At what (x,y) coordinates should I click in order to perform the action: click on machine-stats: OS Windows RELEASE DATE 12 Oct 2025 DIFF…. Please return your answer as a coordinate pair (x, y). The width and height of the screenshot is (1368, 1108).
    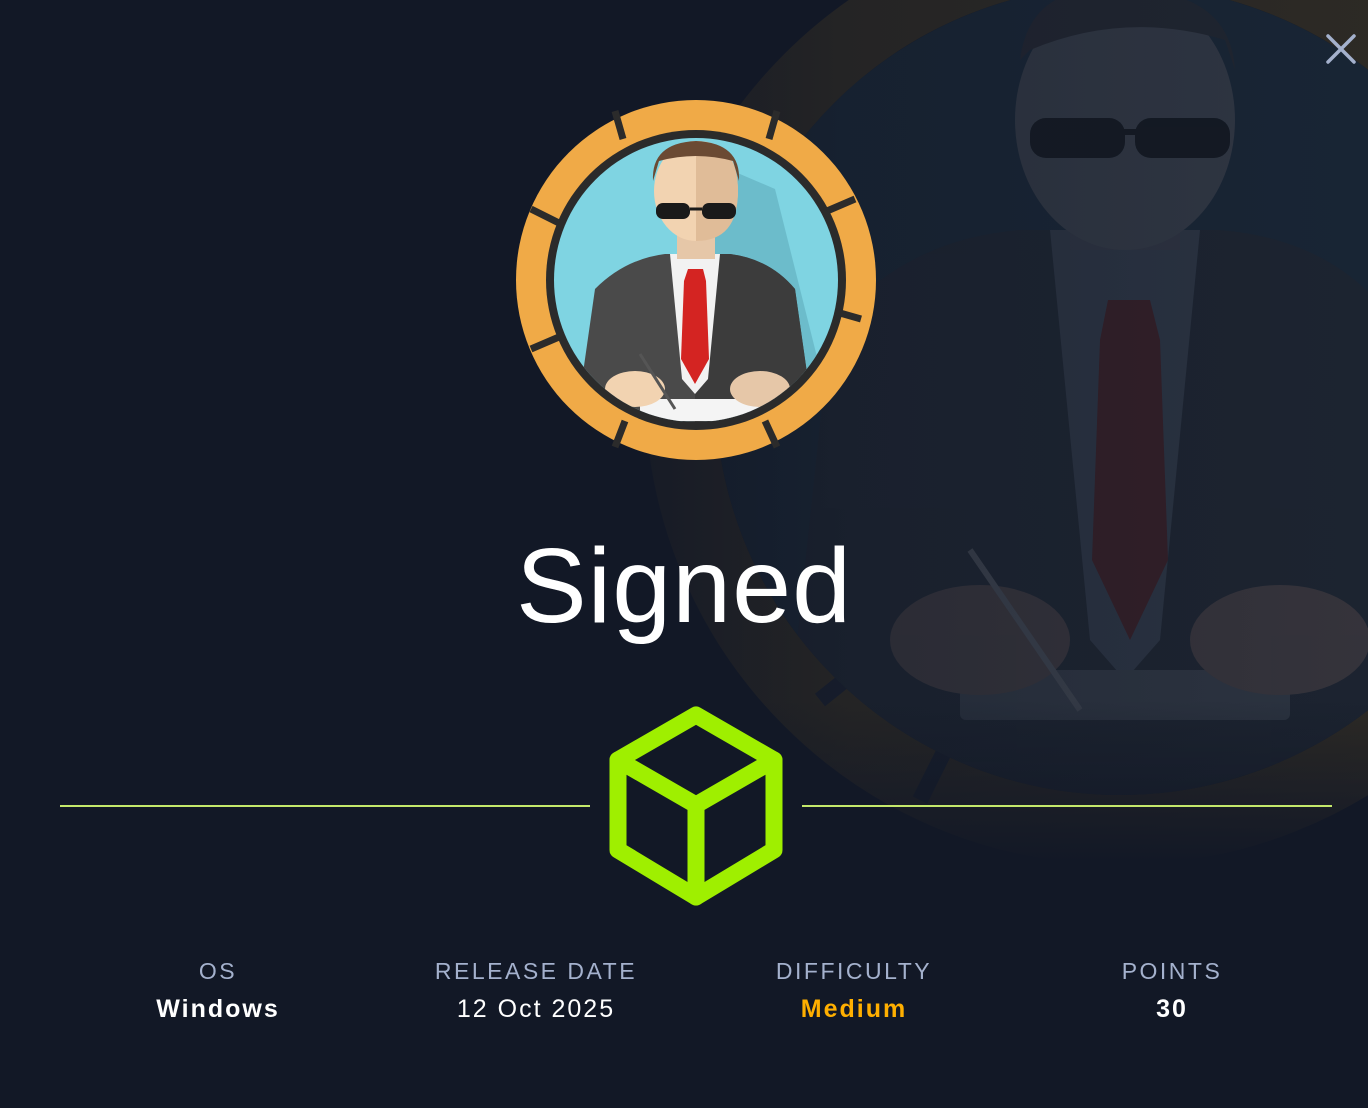
    Looking at the image, I should click on (684, 996).